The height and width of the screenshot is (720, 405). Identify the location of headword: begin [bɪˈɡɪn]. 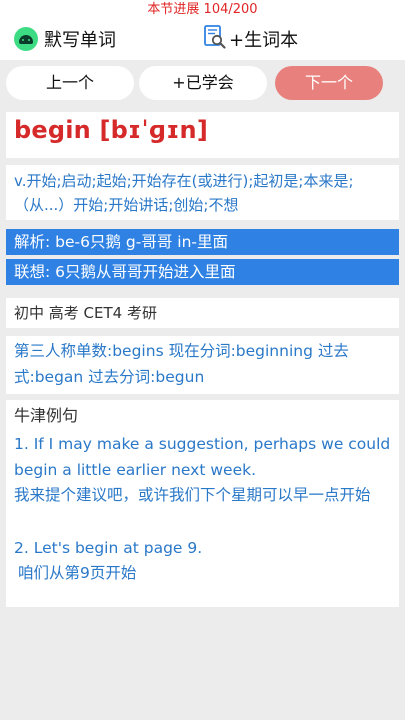
(111, 130).